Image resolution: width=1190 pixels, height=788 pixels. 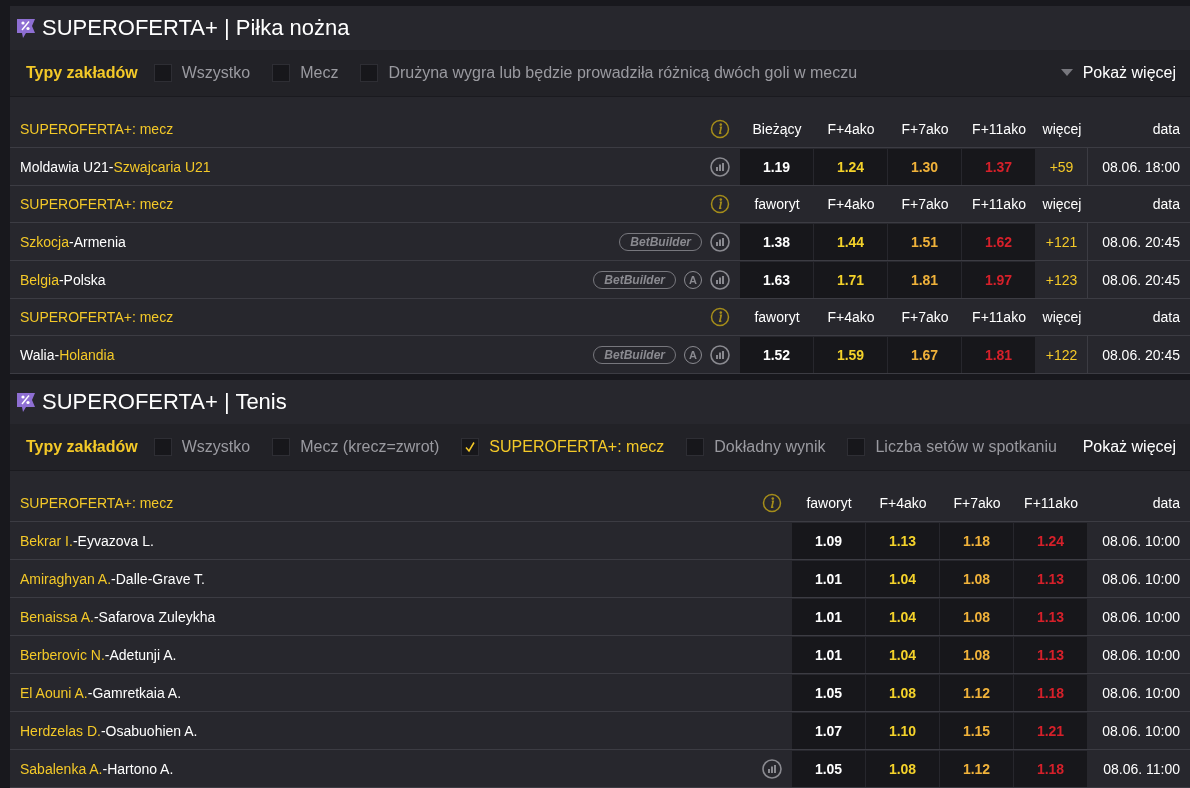 I want to click on odds-button: 1.30, so click(x=924, y=167).